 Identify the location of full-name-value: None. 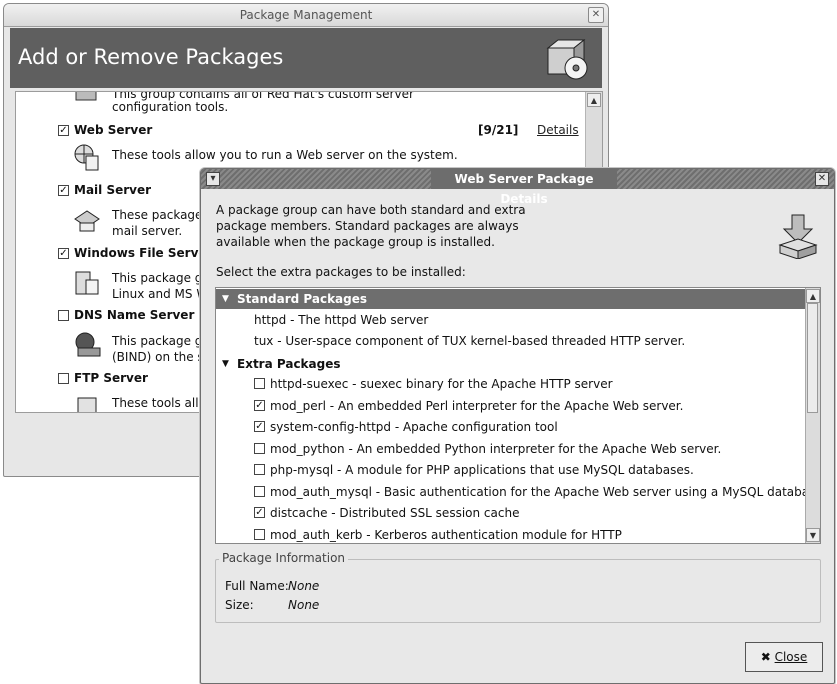
(304, 586).